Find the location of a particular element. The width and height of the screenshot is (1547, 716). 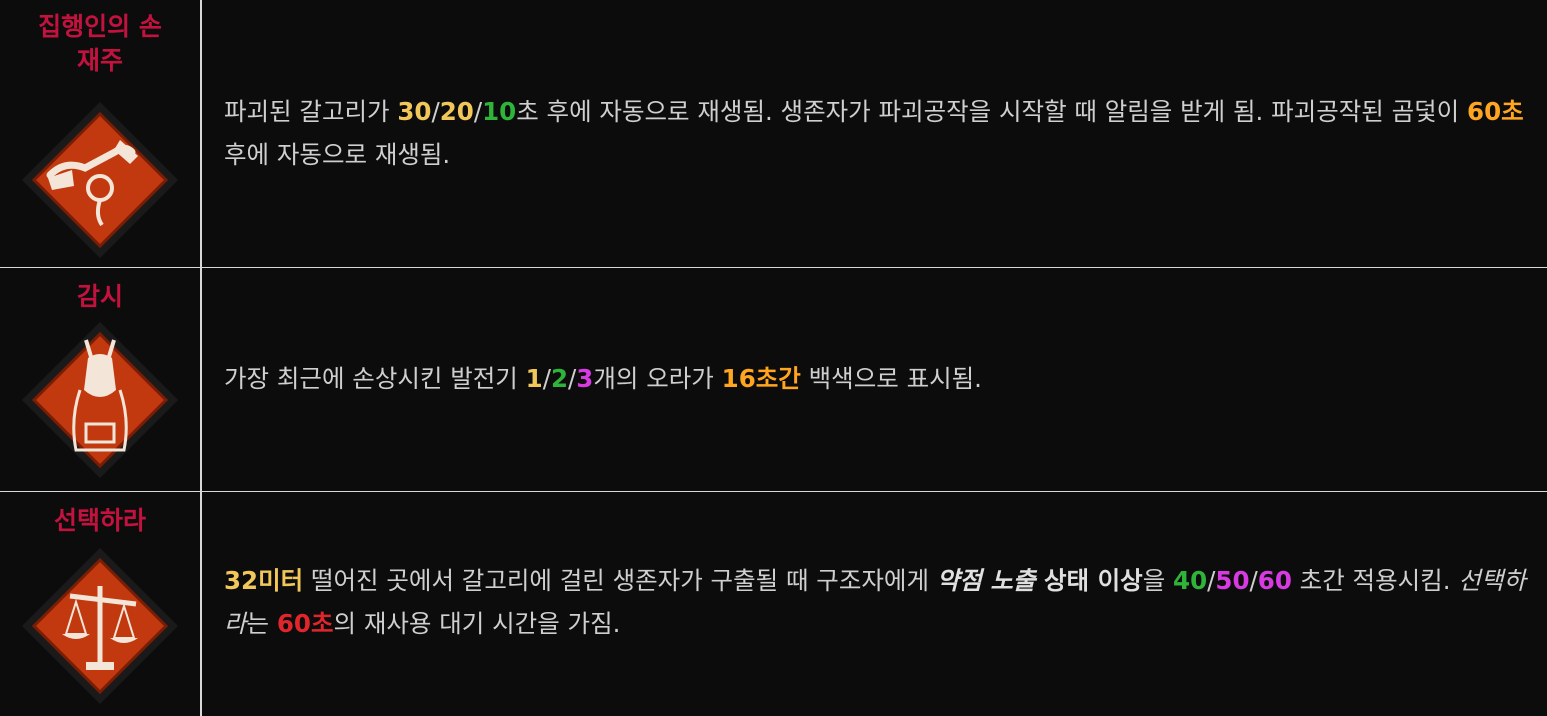

status-effect-label: 상태 이상 is located at coordinates (1089, 580).